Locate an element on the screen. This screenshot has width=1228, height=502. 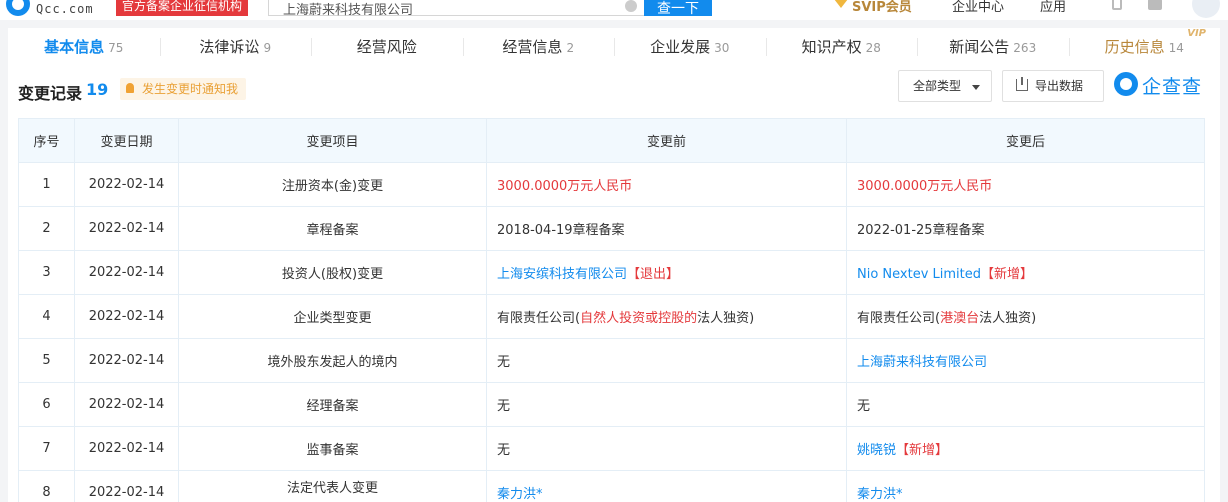
tab-count: 28 is located at coordinates (873, 48).